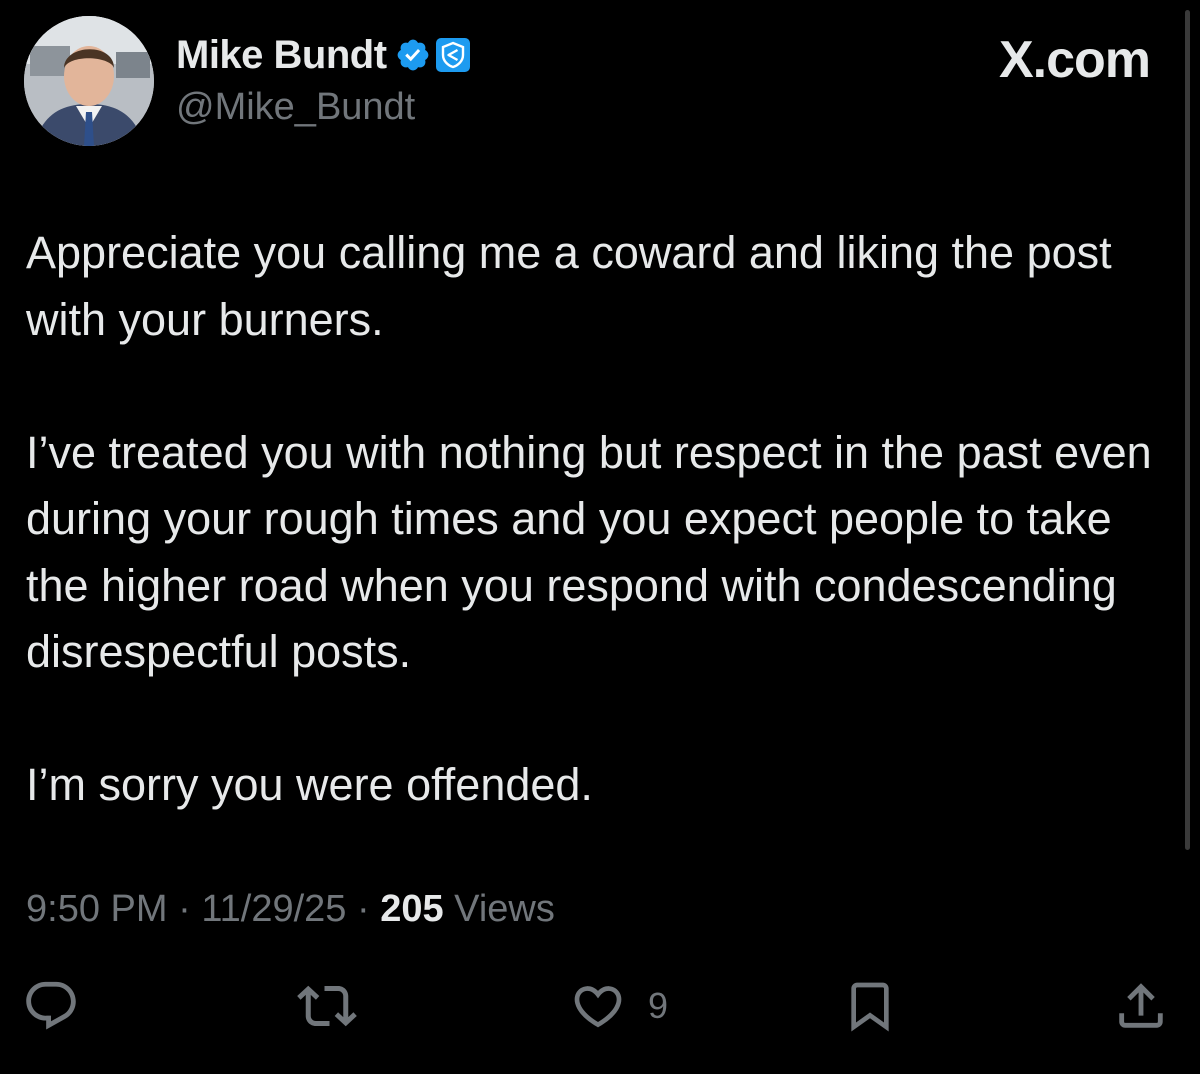 This screenshot has width=1200, height=1074. I want to click on avatar, so click(89, 81).